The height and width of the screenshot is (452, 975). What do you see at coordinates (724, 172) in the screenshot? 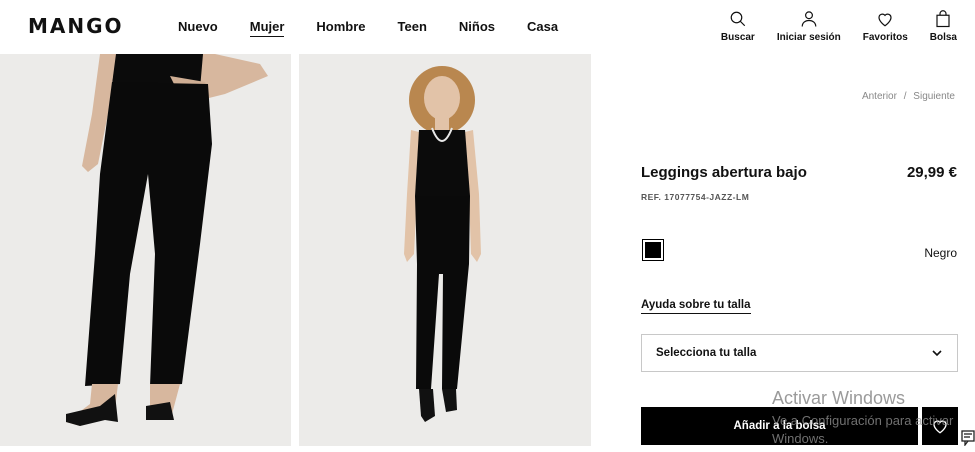
I see `product-title: Leggings abertura bajo` at bounding box center [724, 172].